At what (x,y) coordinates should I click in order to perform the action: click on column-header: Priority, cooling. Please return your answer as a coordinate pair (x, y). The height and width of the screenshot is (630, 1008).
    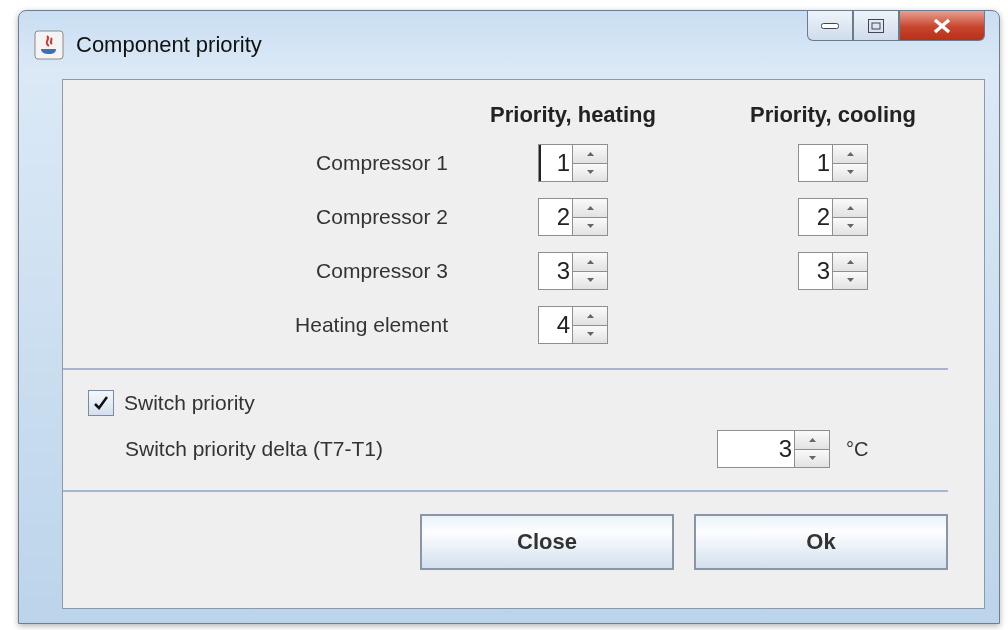
    Looking at the image, I should click on (833, 115).